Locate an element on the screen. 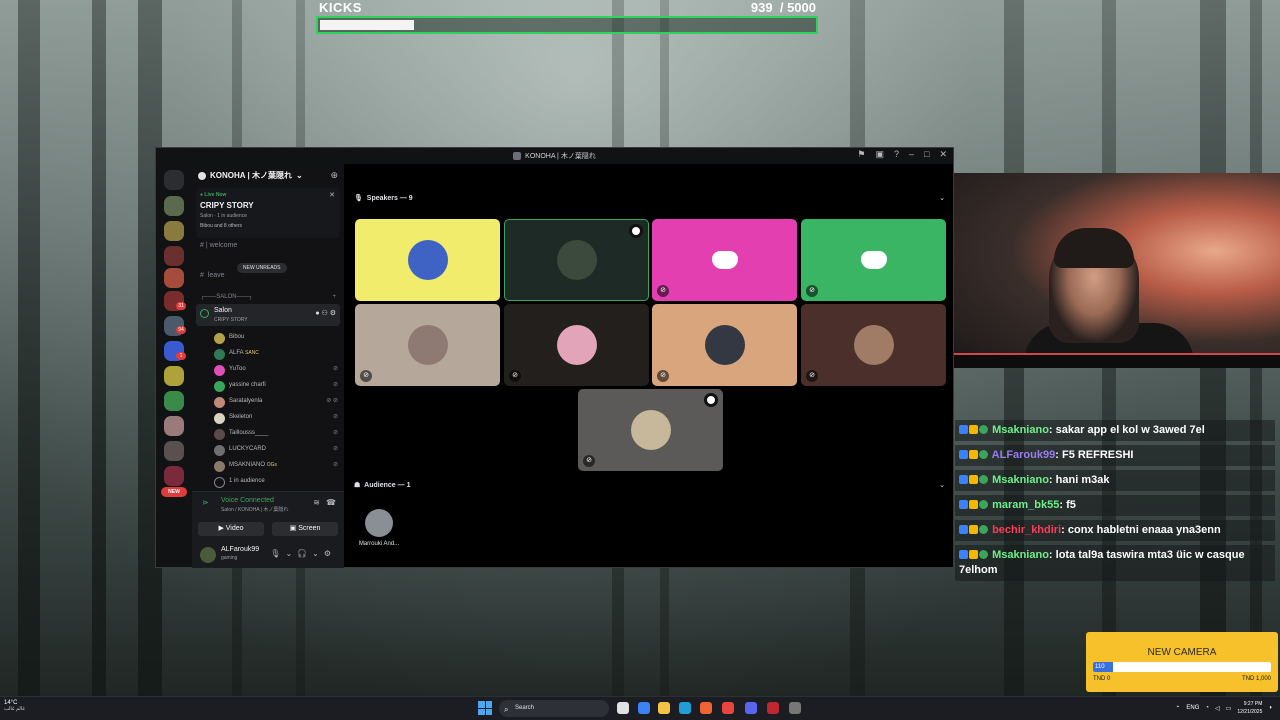 The height and width of the screenshot is (720, 1280). goal-progress-track: 110 is located at coordinates (1182, 667).